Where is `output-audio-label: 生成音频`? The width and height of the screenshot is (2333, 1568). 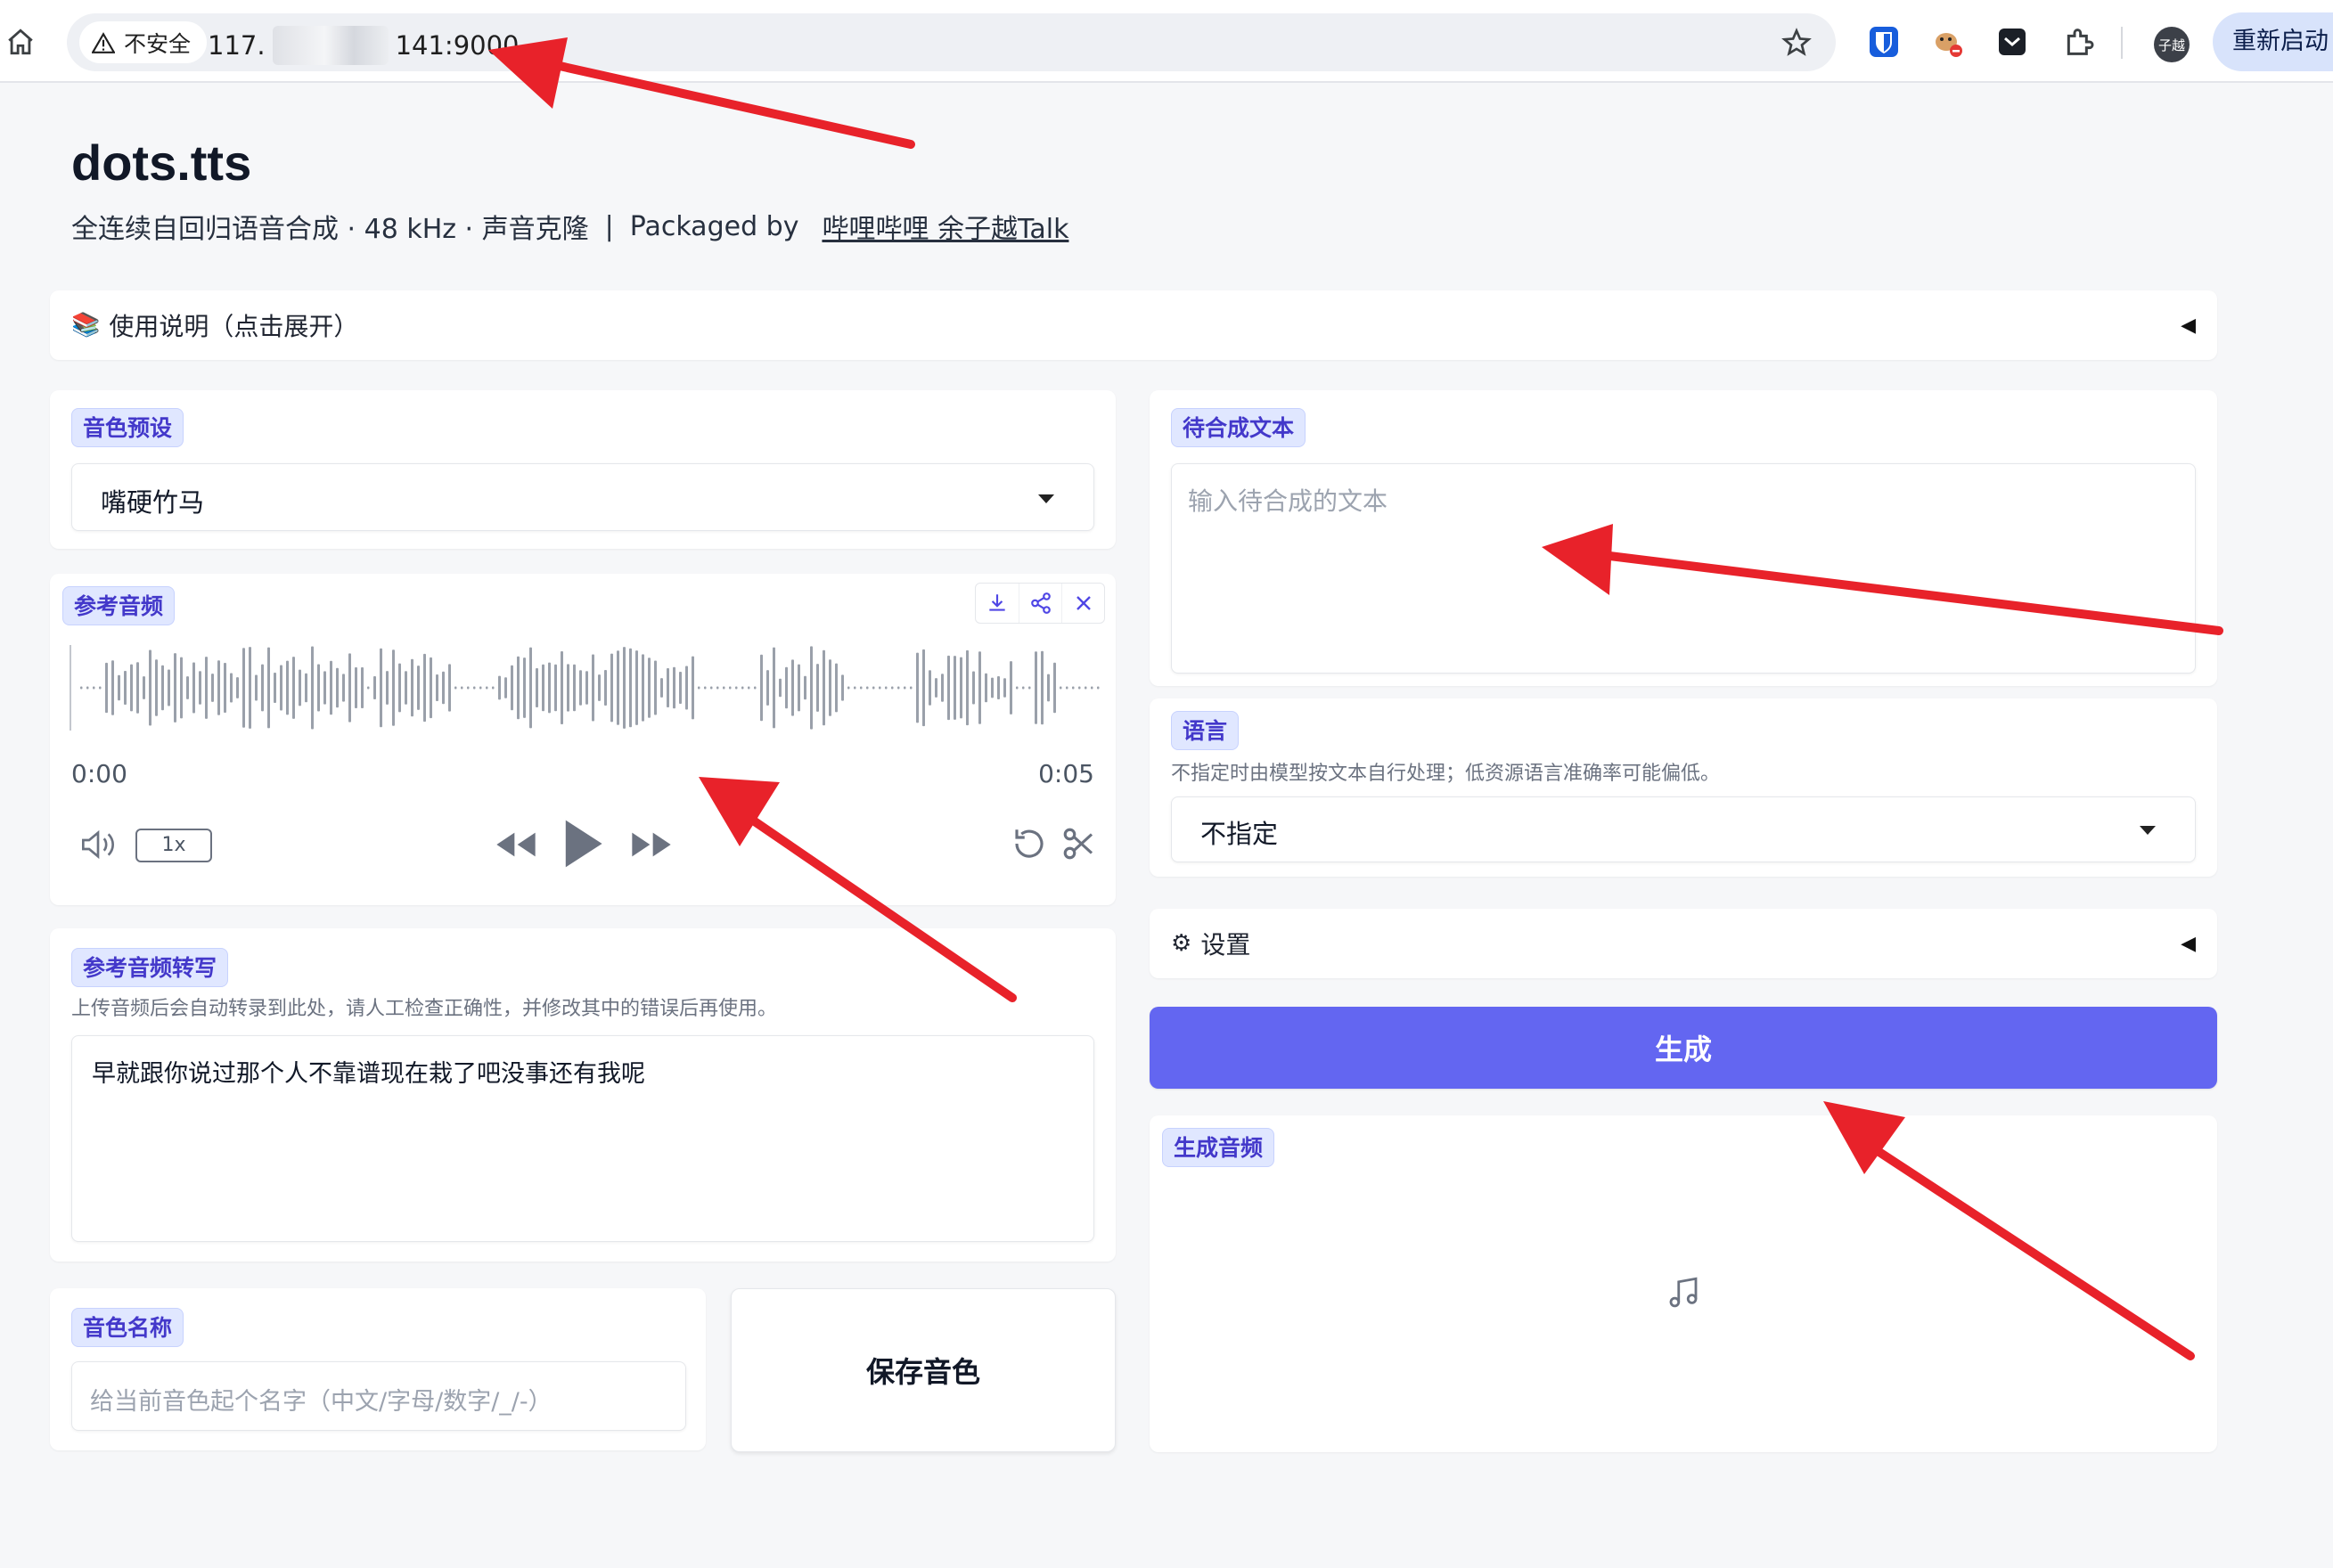
output-audio-label: 生成音频 is located at coordinates (1218, 1147).